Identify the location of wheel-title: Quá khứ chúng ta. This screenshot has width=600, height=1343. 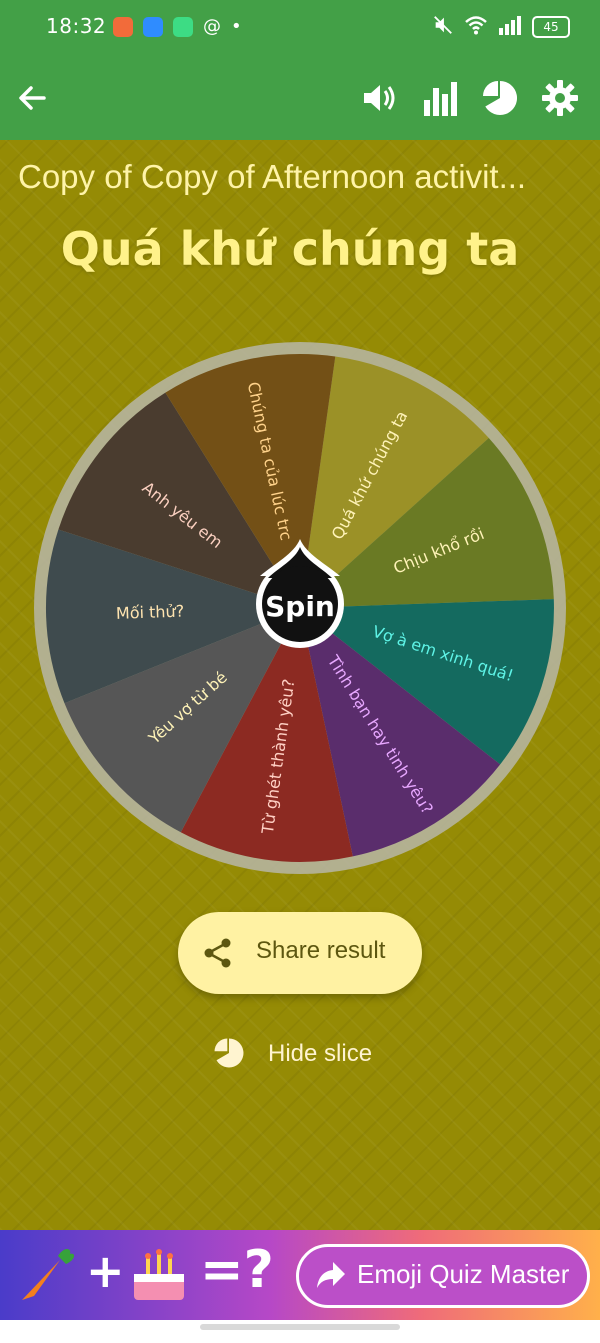
(290, 249).